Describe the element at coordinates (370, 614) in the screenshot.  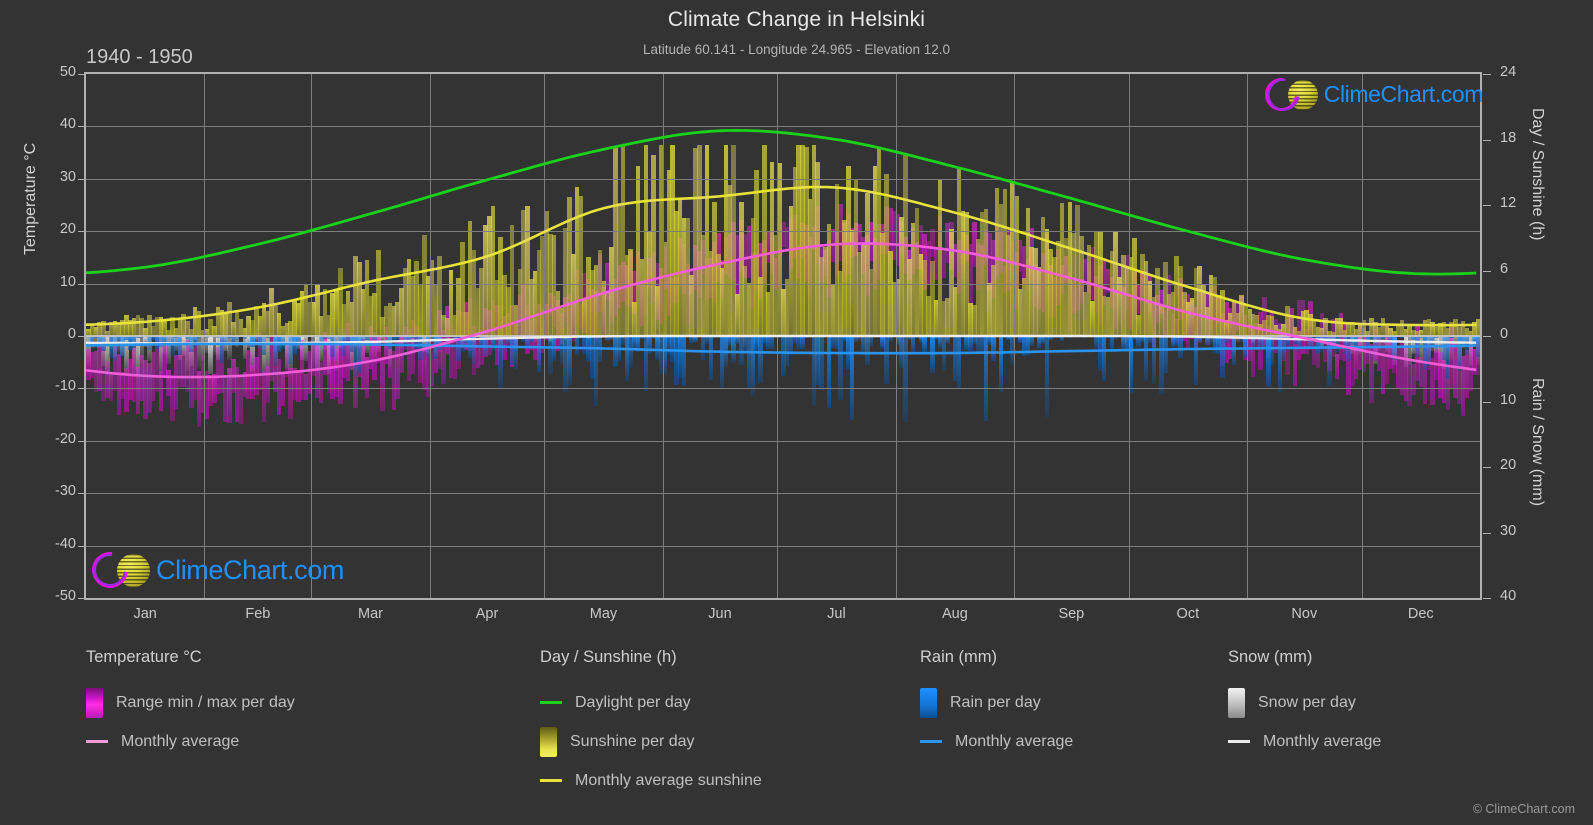
I see `x-axis-tick-mar: Mar` at that location.